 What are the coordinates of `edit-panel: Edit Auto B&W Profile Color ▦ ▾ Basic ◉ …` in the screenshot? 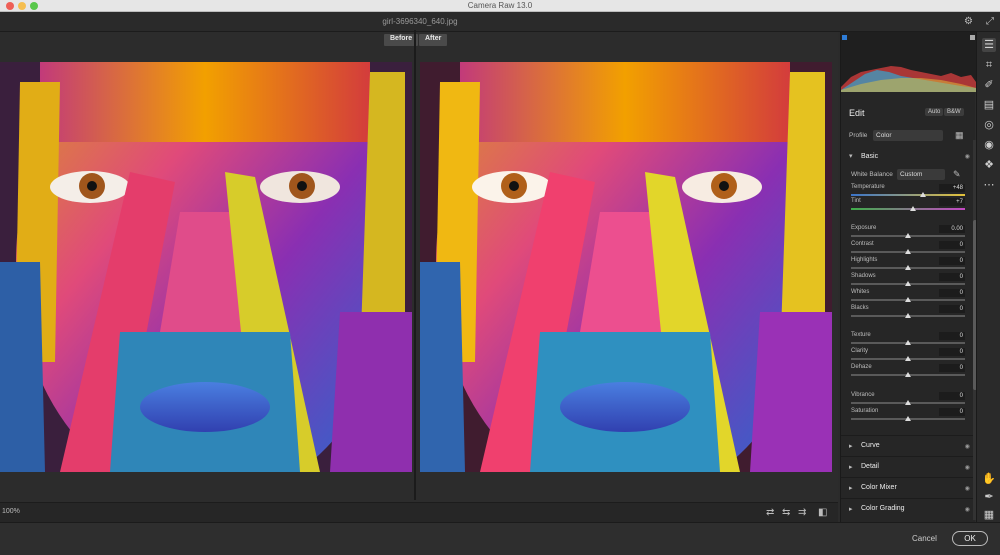 It's located at (908, 277).